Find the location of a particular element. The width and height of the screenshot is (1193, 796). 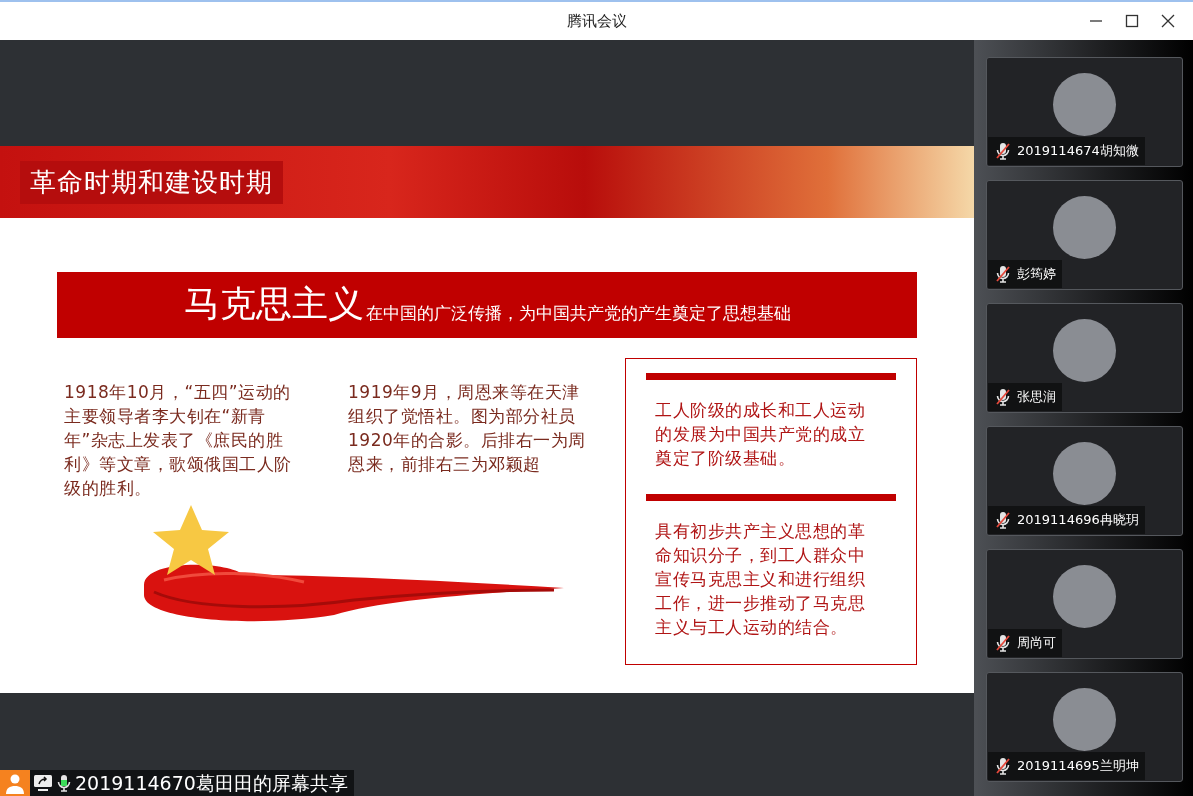

participant-name: 2019114674胡知微 is located at coordinates (1078, 151).